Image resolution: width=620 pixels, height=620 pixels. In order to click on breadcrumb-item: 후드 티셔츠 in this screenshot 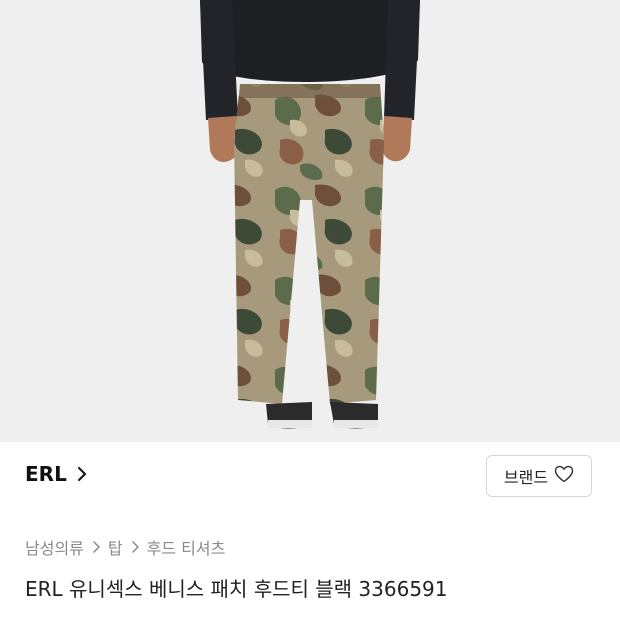, I will do `click(186, 547)`.